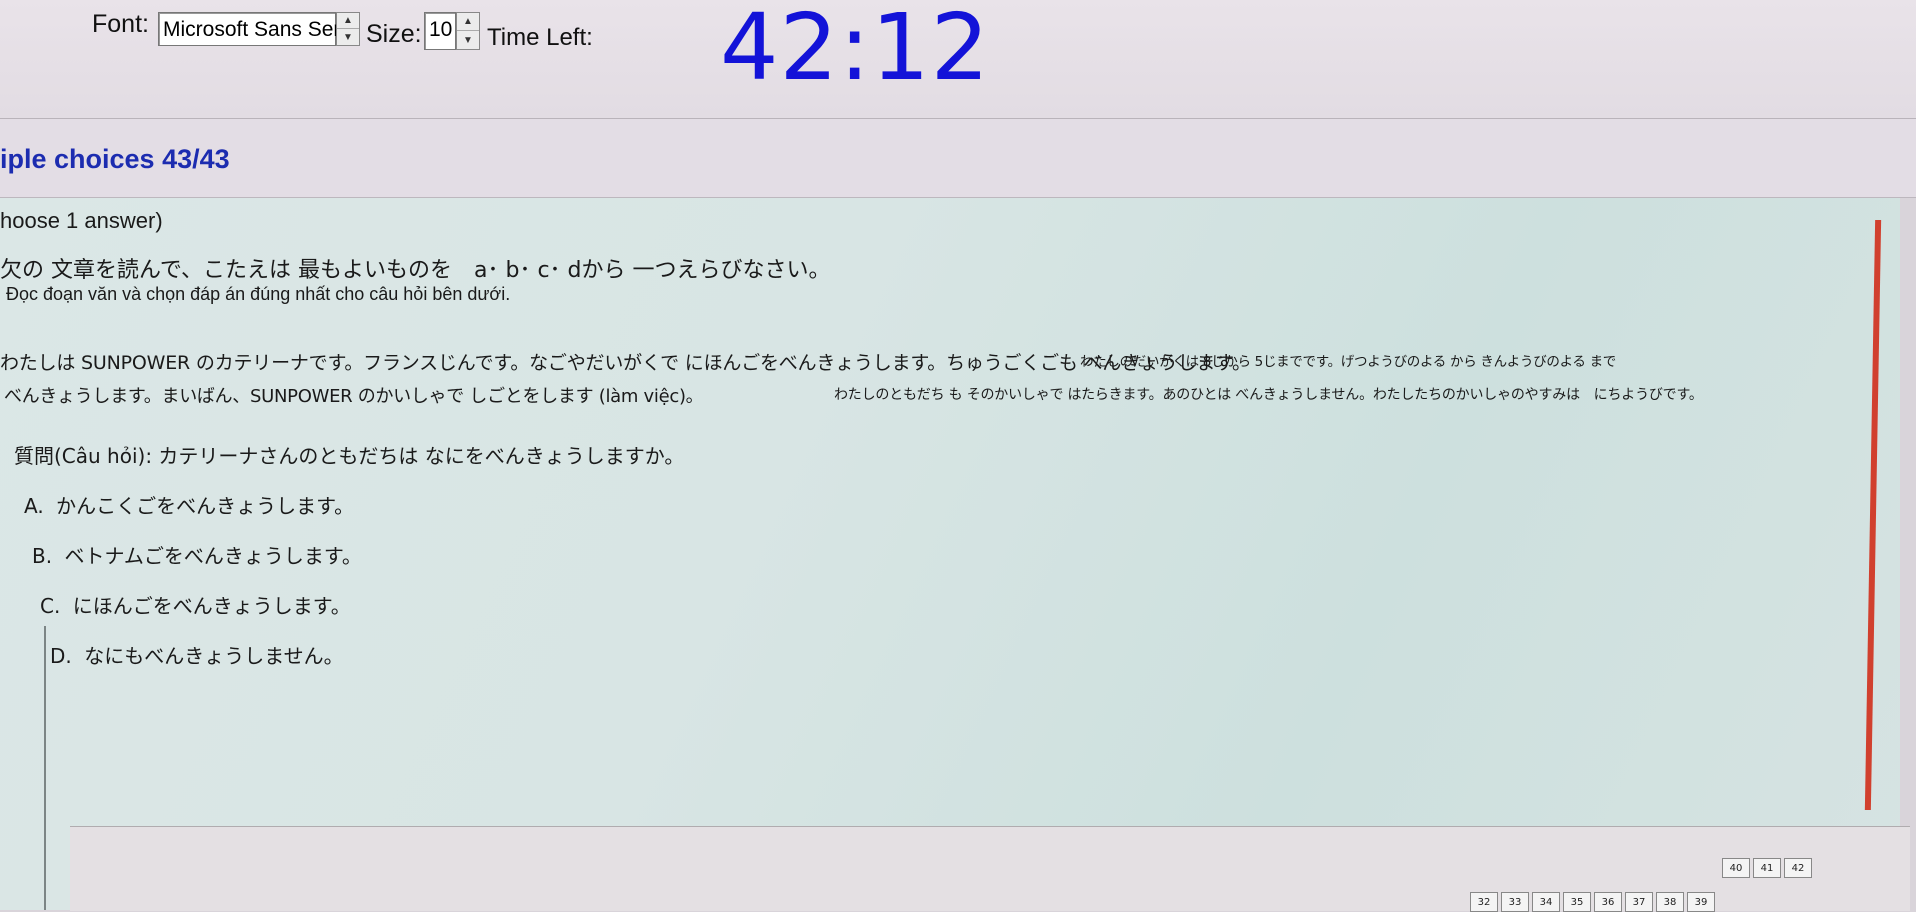 The width and height of the screenshot is (1916, 912). Describe the element at coordinates (254, 29) in the screenshot. I see `font-select: Microsoft Sans Serif` at that location.